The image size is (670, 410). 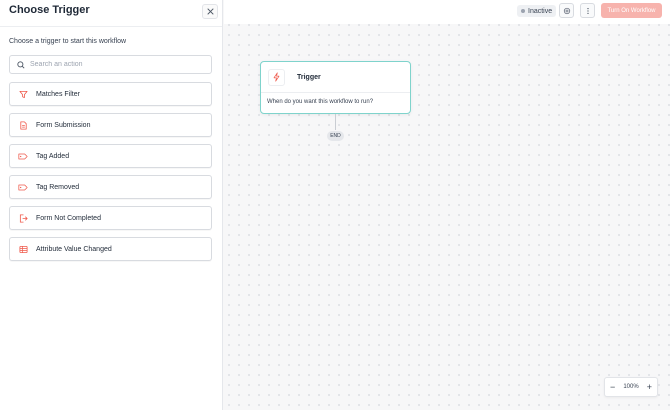 What do you see at coordinates (23, 125) in the screenshot?
I see `document-icon` at bounding box center [23, 125].